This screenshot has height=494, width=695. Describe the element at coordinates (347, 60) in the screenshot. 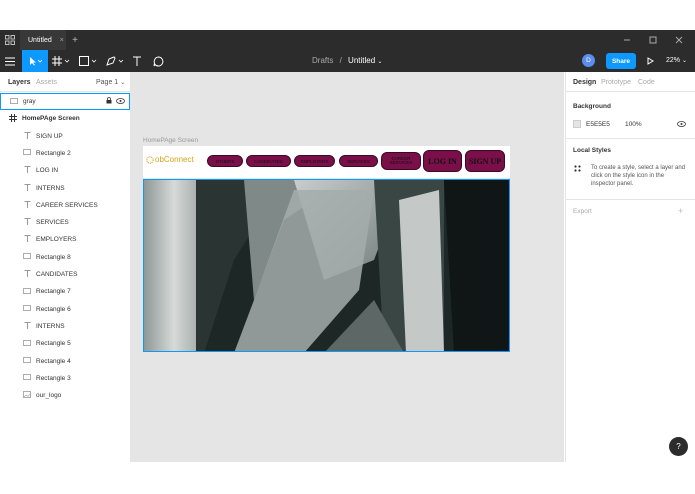

I see `breadcrumb: Drafts / Untitled ⌄` at that location.